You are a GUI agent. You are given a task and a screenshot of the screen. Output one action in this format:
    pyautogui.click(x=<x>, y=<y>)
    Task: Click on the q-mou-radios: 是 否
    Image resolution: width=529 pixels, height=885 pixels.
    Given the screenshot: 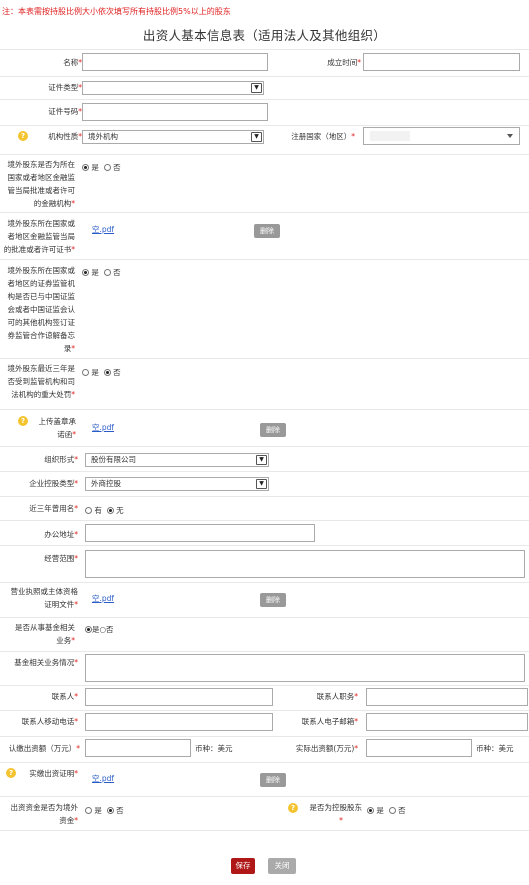 What is the action you would take?
    pyautogui.click(x=101, y=272)
    